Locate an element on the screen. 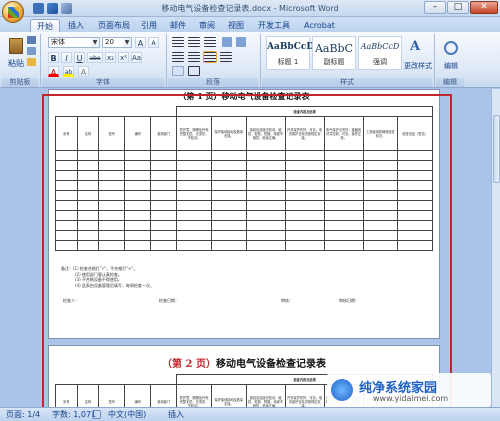 This screenshot has width=500, height=421. tab-insert: 插入 is located at coordinates (76, 25).